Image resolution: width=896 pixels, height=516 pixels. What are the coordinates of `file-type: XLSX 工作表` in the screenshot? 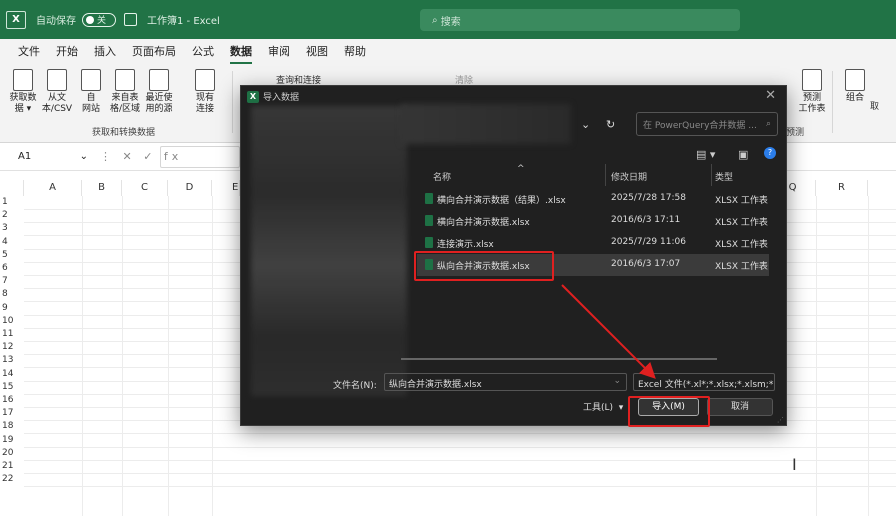 It's located at (741, 201).